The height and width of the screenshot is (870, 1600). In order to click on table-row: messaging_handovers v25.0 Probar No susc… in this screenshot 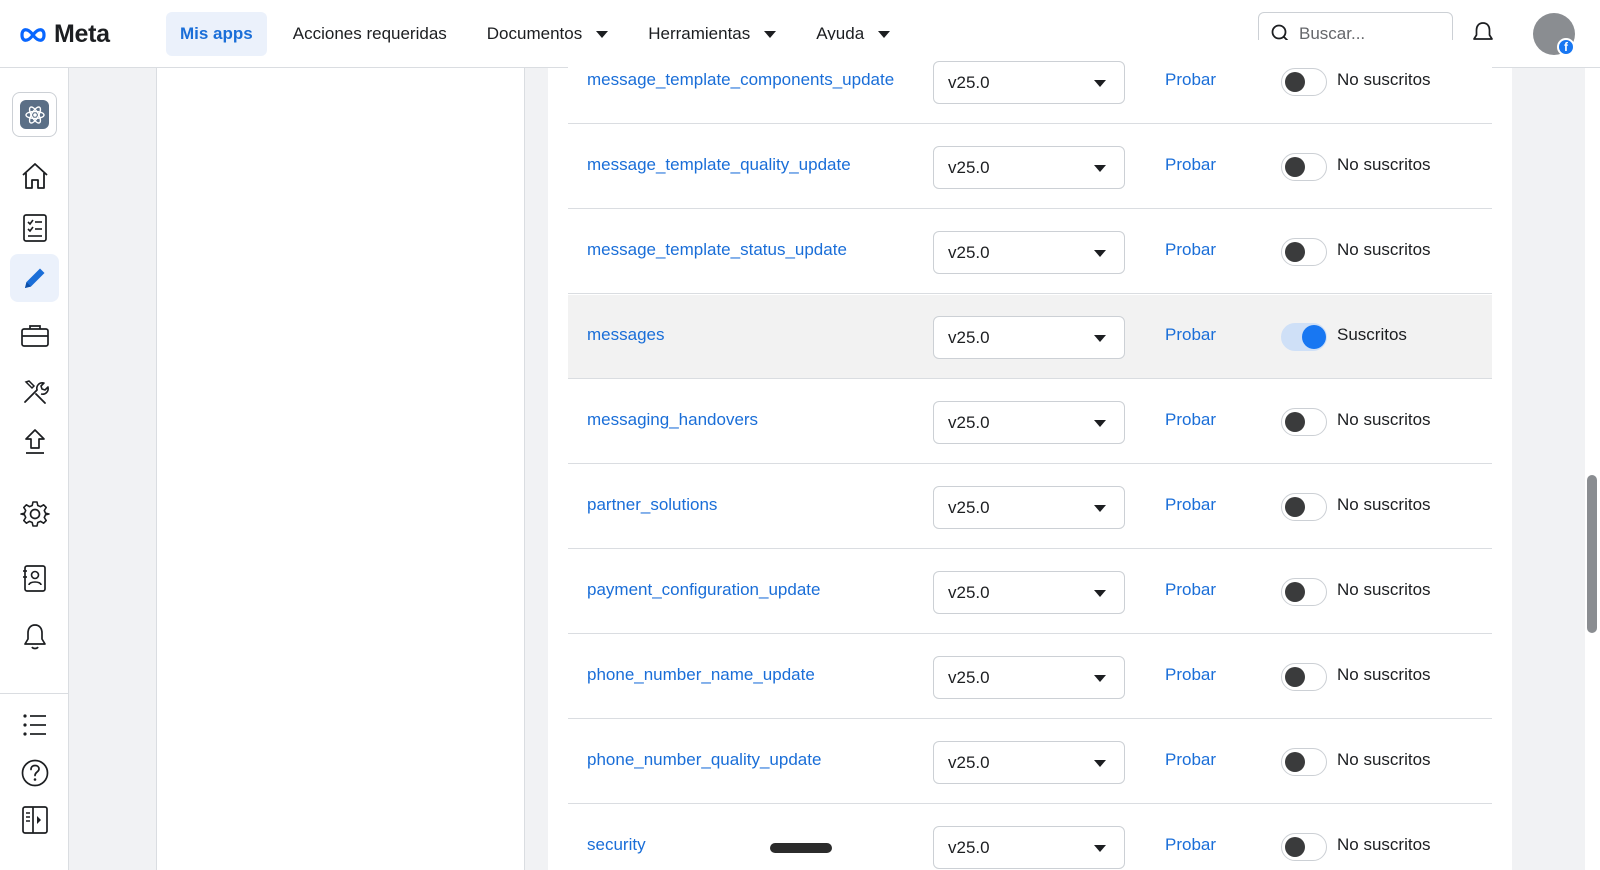, I will do `click(1030, 422)`.